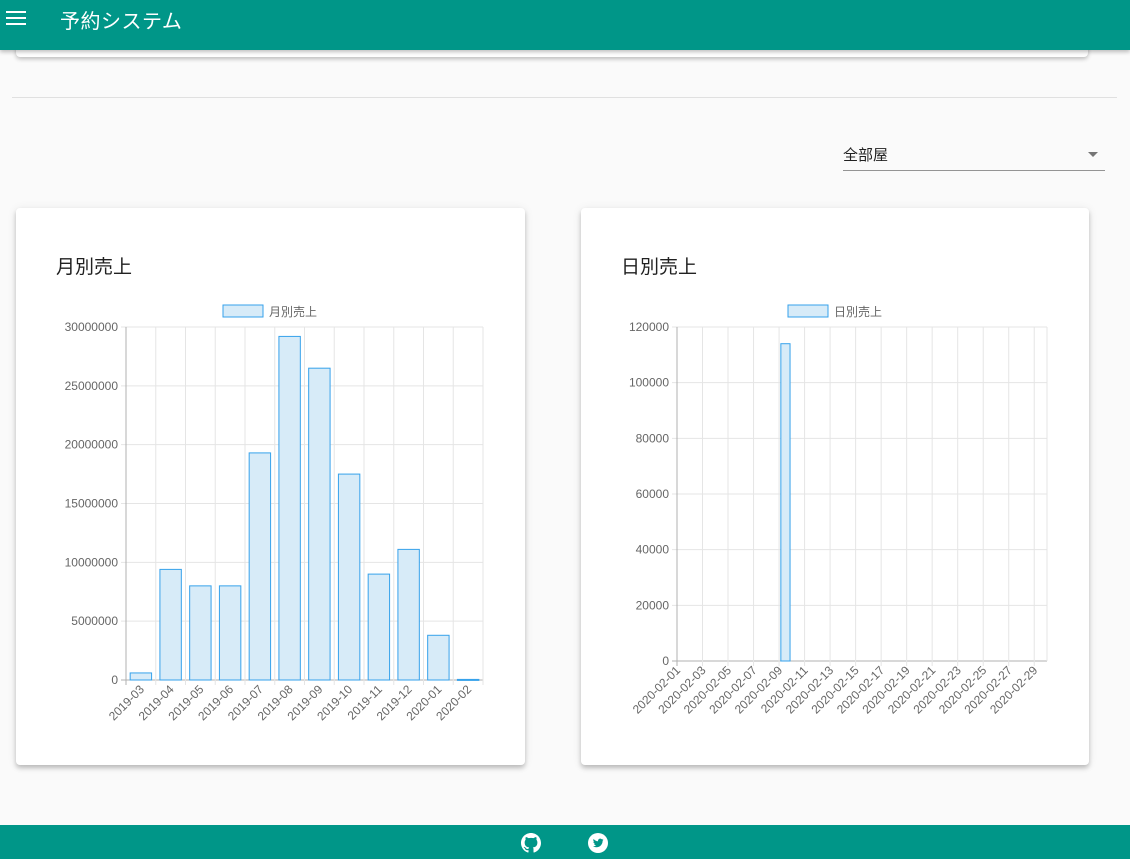  What do you see at coordinates (1093, 154) in the screenshot?
I see `dropdown-caret-icon` at bounding box center [1093, 154].